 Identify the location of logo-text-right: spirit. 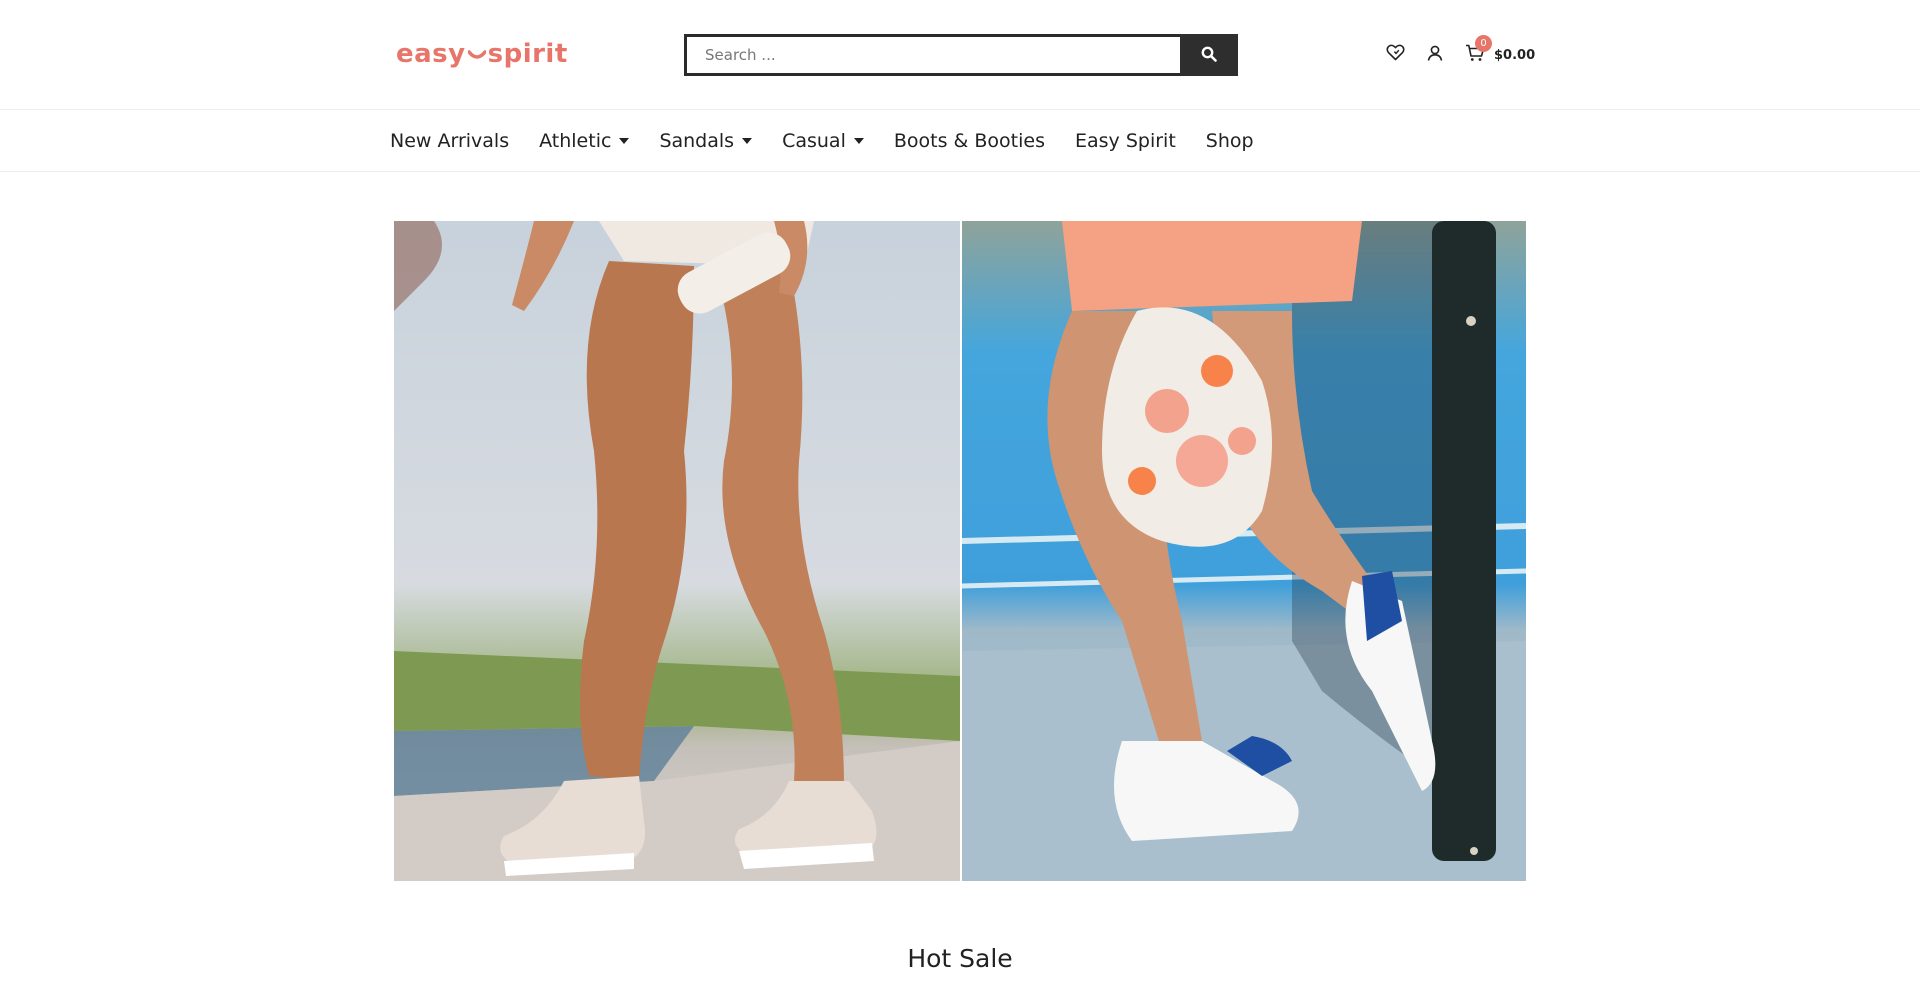
(527, 54).